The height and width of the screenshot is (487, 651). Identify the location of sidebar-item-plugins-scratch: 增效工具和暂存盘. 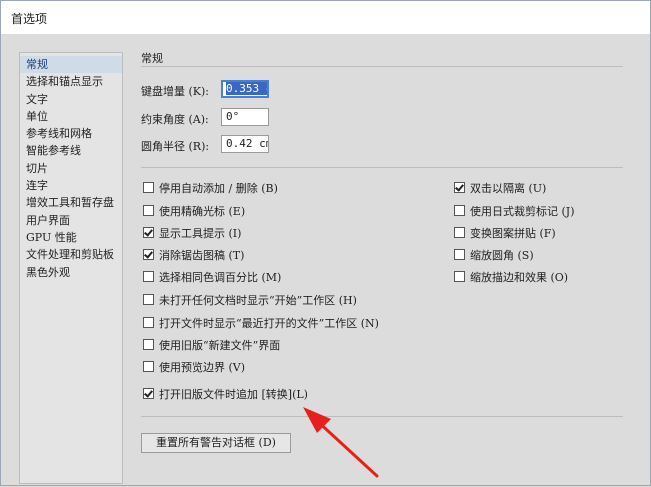
(71, 202).